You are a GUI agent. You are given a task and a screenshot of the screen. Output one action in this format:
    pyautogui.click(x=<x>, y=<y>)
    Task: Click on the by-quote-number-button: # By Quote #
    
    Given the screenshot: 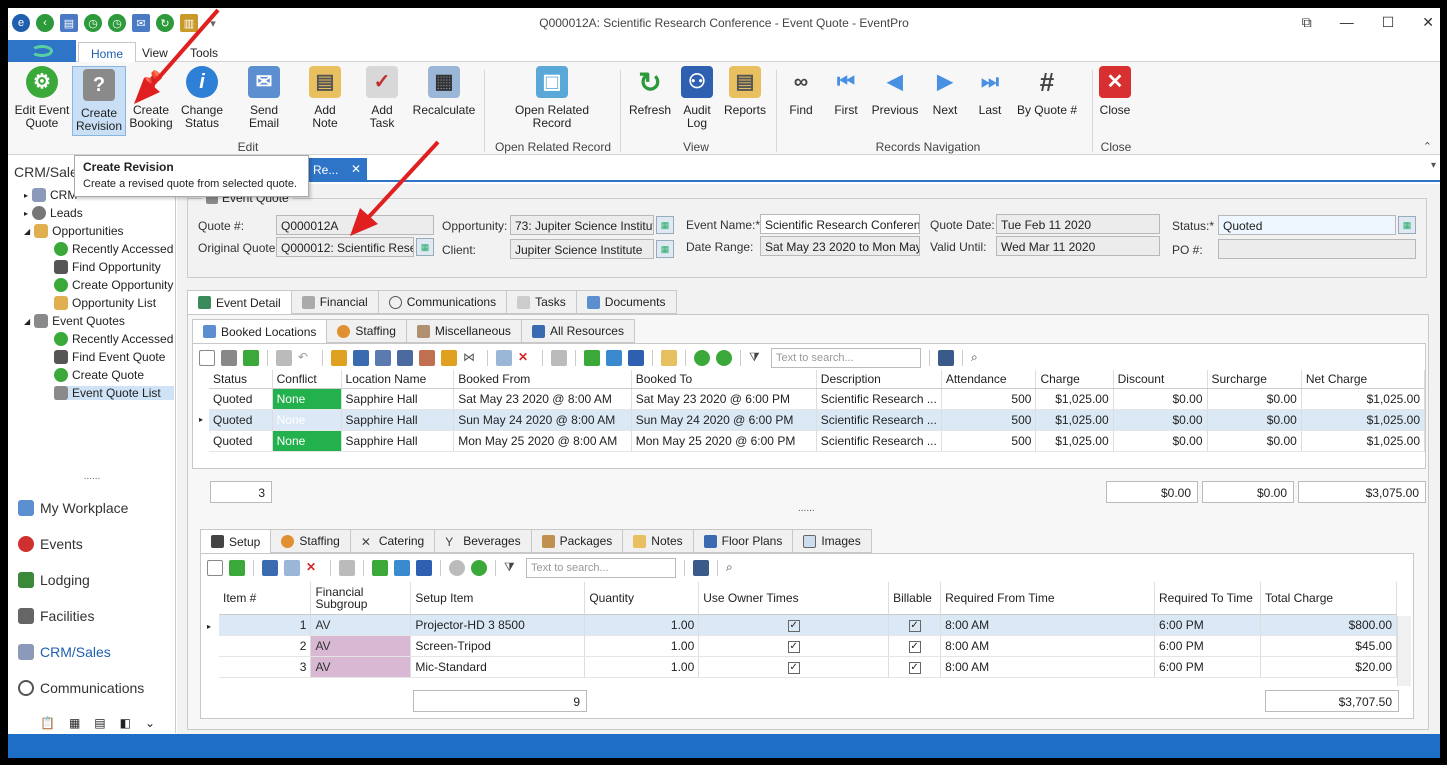 What is the action you would take?
    pyautogui.click(x=1047, y=91)
    